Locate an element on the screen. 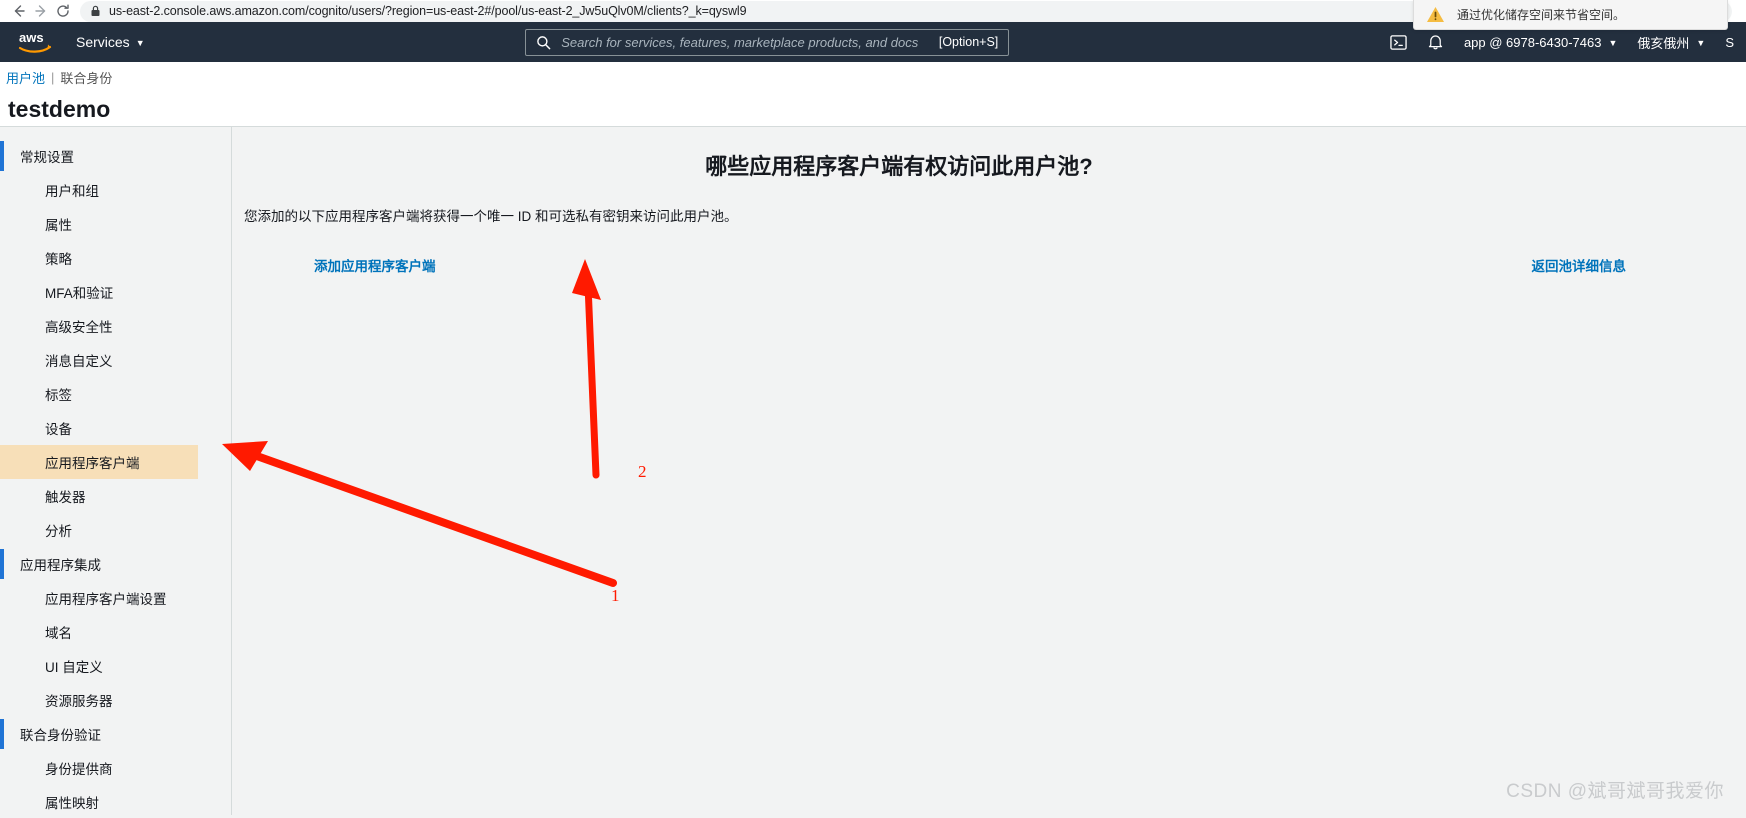 This screenshot has height=818, width=1746. content-heading: 哪些应用程序客户端有权访问此用户池? is located at coordinates (989, 165).